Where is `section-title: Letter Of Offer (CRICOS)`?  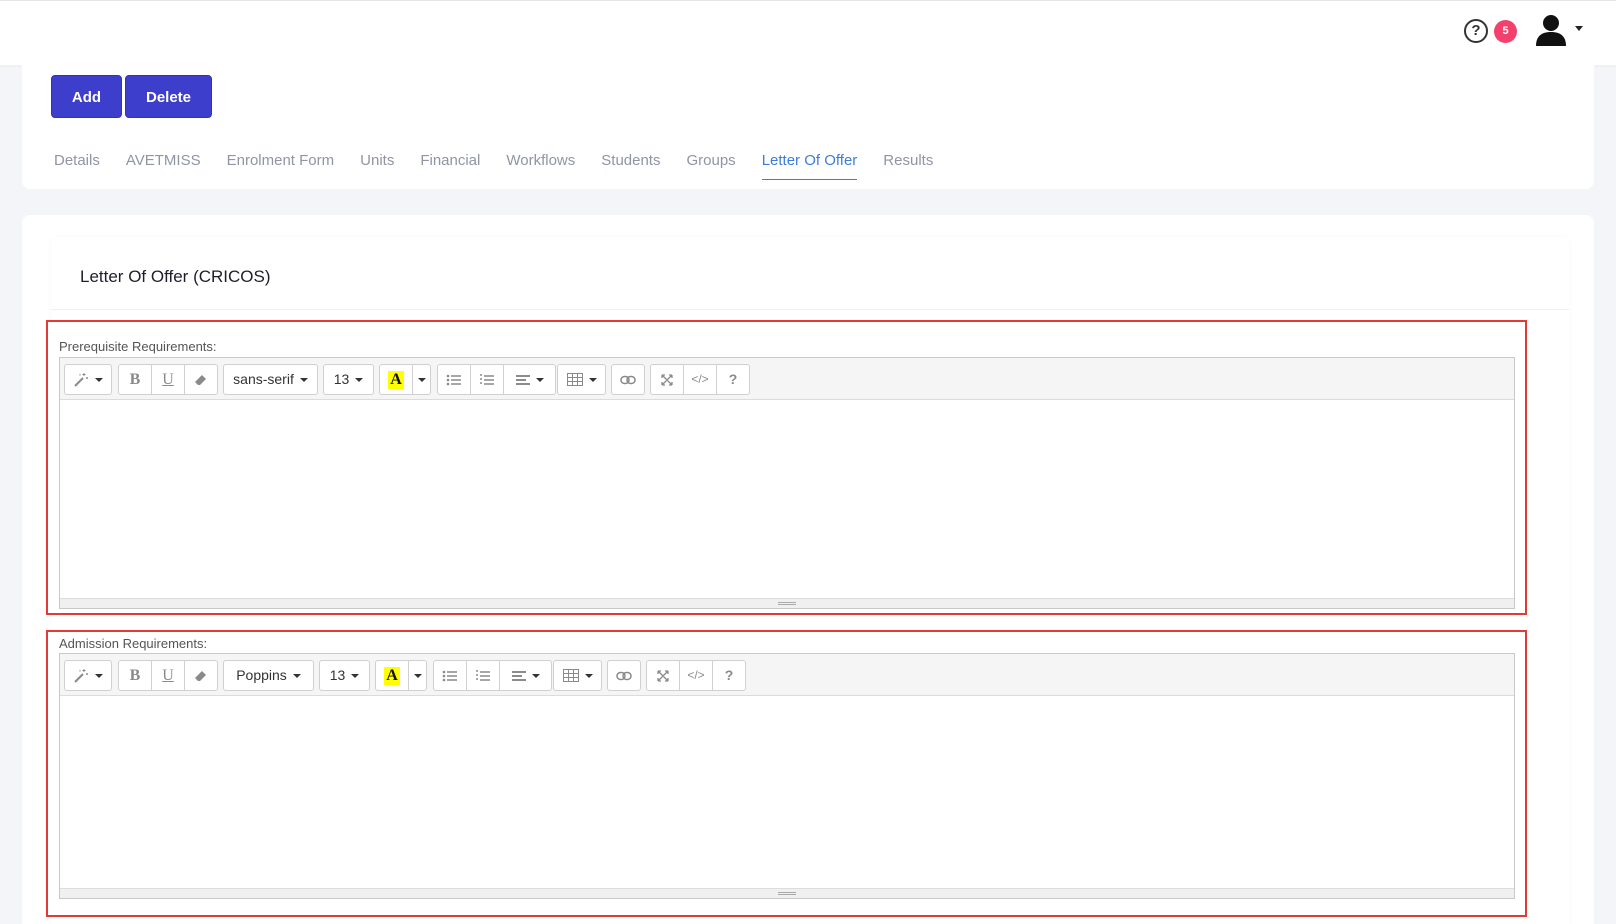
section-title: Letter Of Offer (CRICOS) is located at coordinates (175, 276).